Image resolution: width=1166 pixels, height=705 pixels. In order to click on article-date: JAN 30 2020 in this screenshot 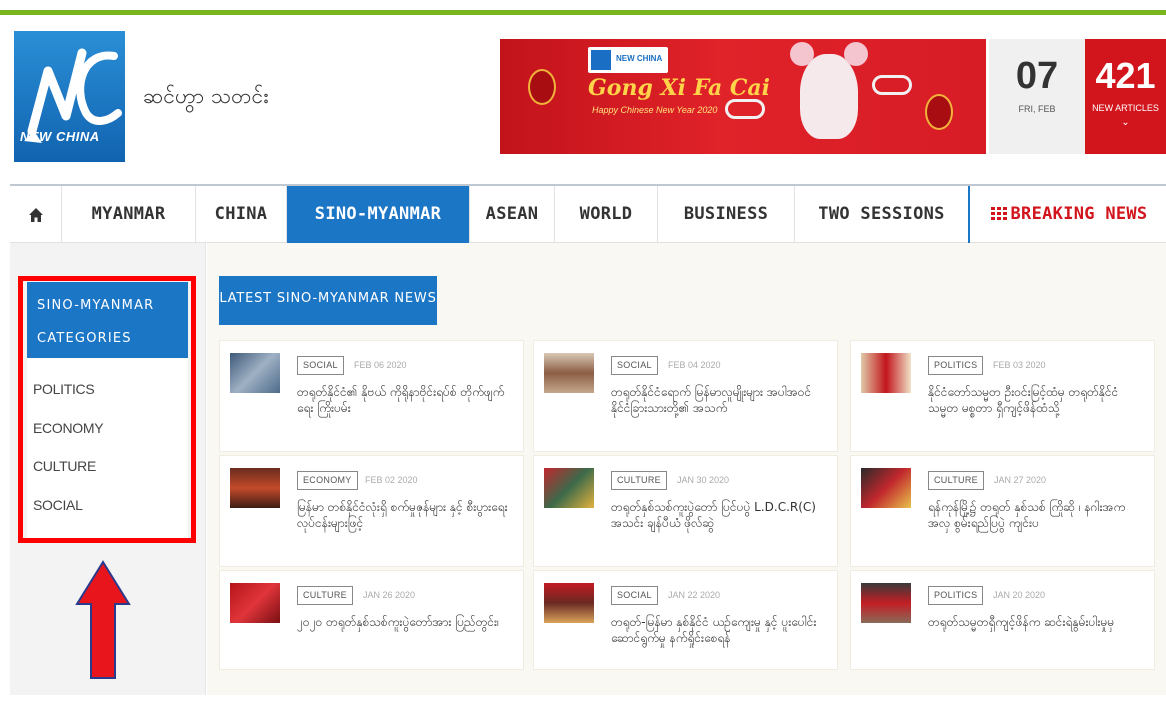, I will do `click(703, 480)`.